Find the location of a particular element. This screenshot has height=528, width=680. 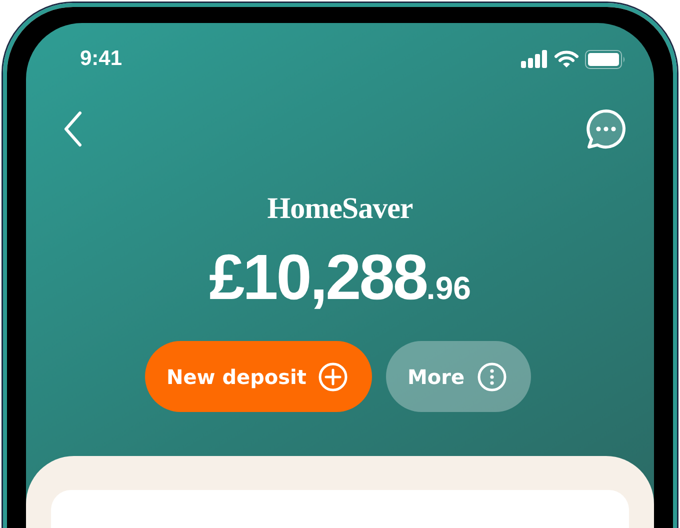

battery-icon is located at coordinates (605, 59).